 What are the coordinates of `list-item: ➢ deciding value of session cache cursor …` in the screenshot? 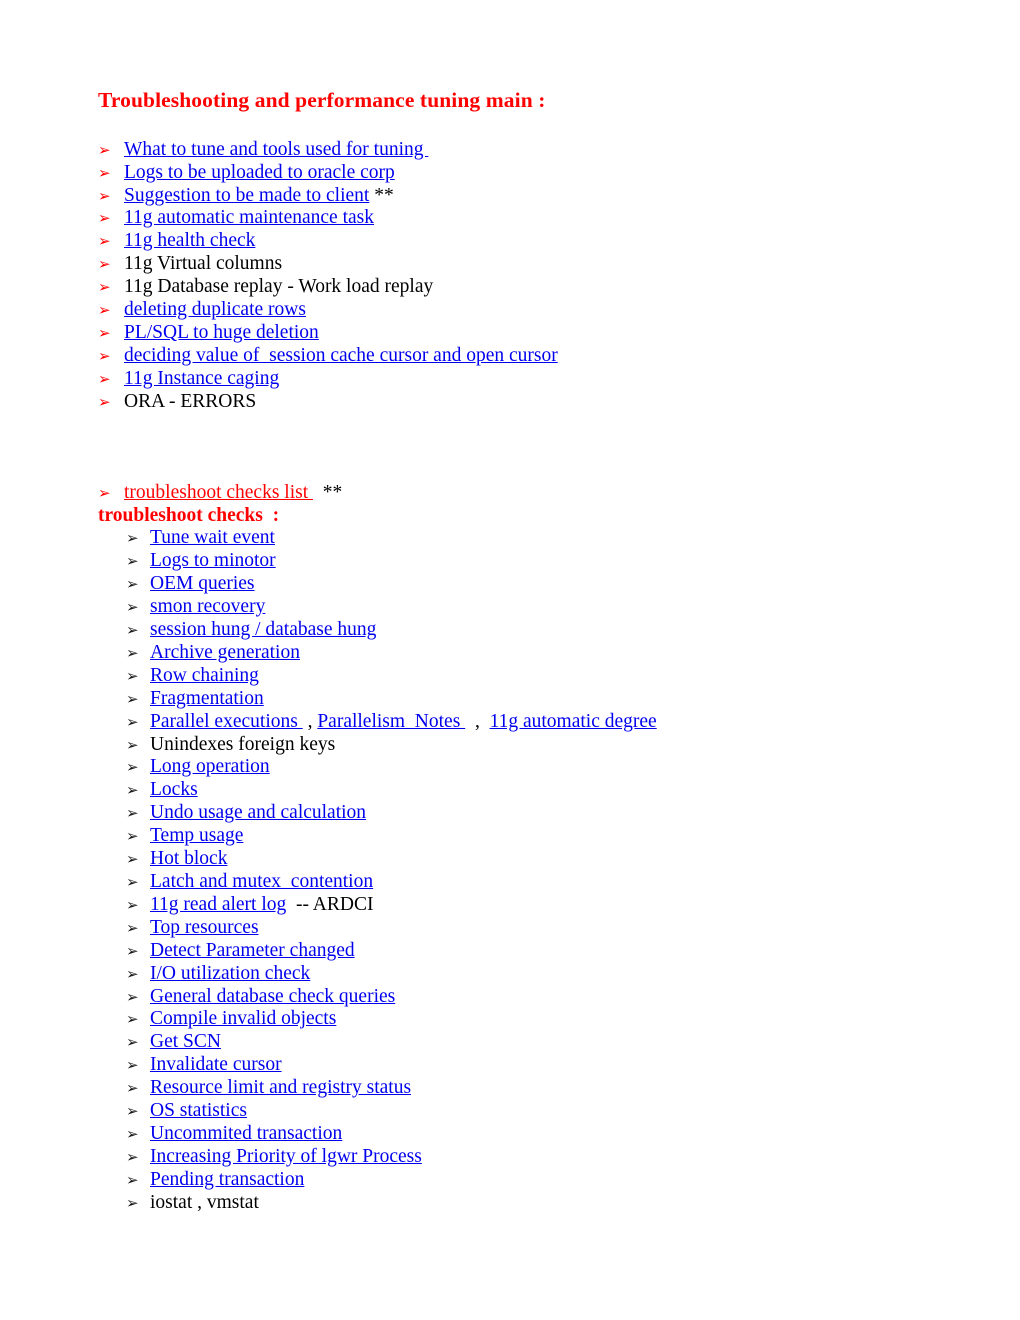 It's located at (511, 356).